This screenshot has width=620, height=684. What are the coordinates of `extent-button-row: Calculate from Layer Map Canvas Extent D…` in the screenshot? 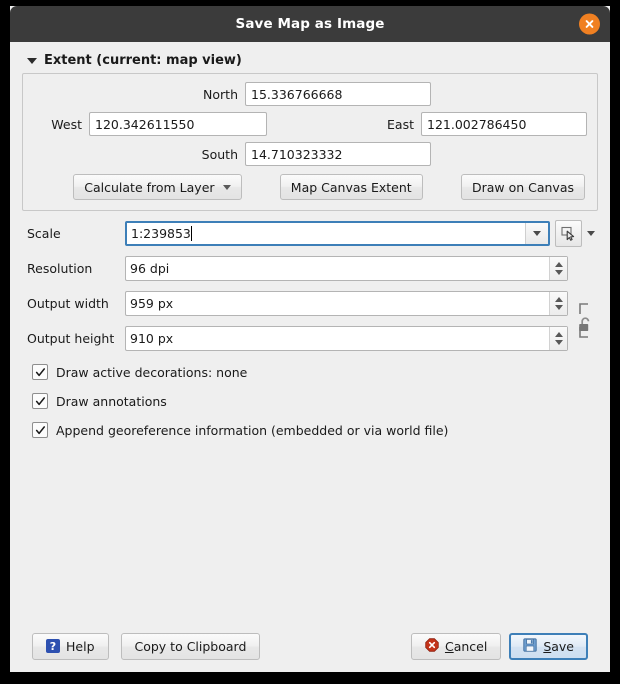 It's located at (310, 187).